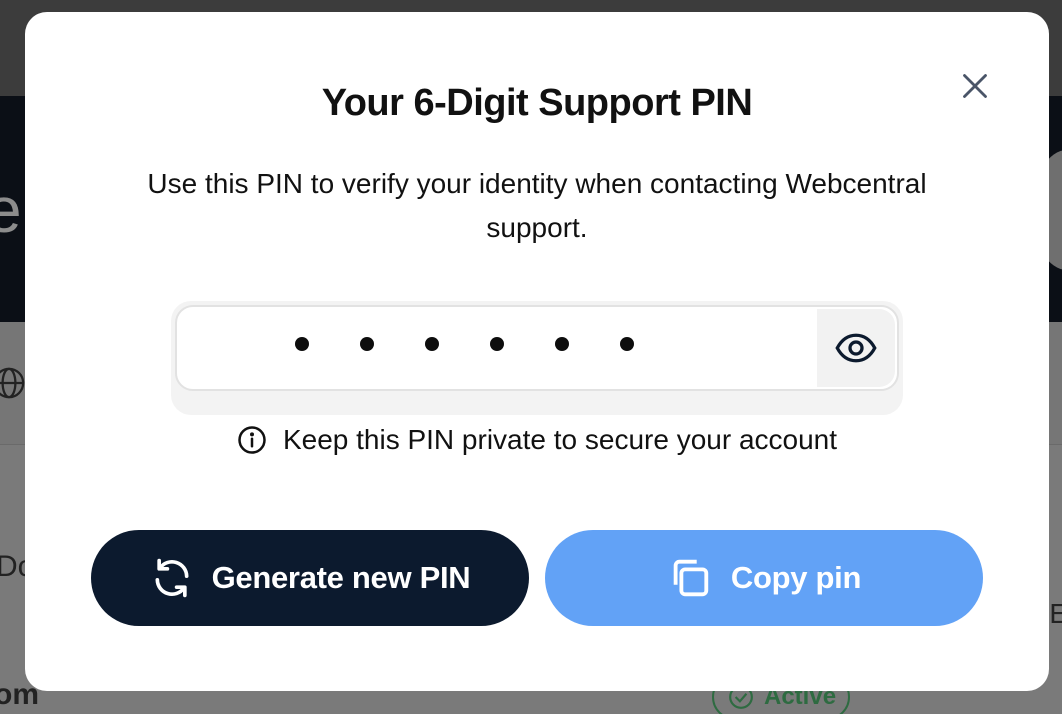 This screenshot has width=1062, height=714. I want to click on globe-icon, so click(12, 383).